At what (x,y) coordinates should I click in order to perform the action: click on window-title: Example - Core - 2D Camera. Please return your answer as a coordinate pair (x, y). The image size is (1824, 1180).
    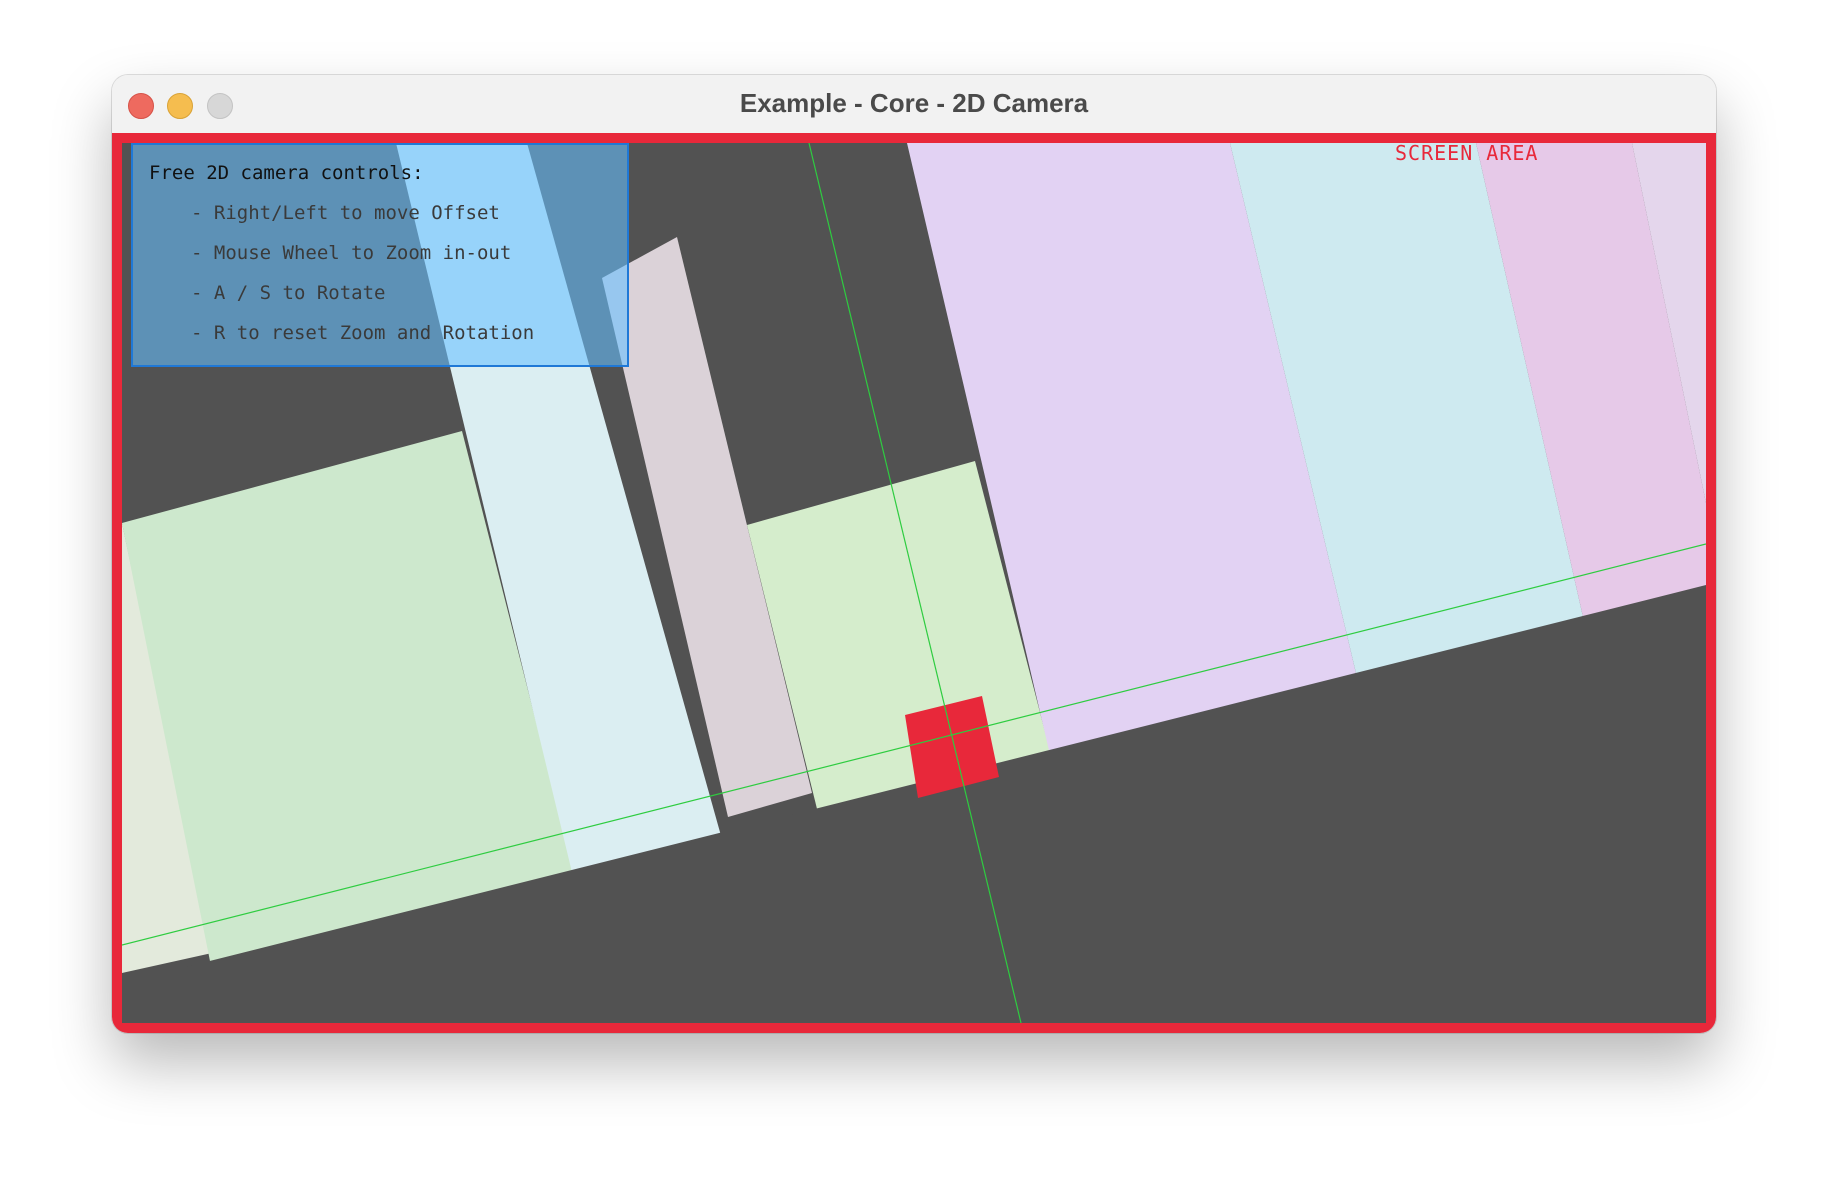
    Looking at the image, I should click on (914, 103).